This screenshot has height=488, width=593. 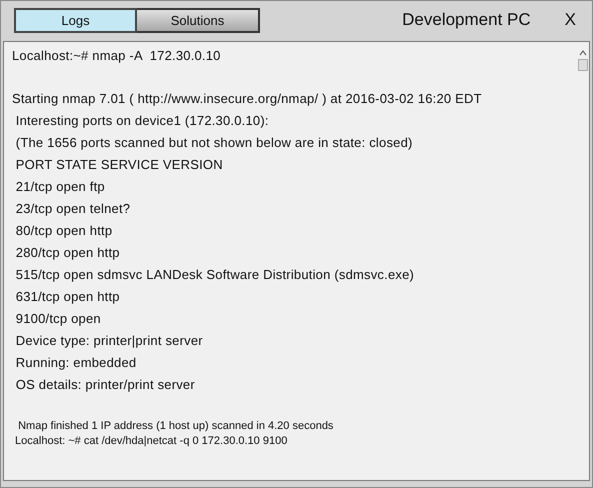 What do you see at coordinates (583, 65) in the screenshot?
I see `scroll-thumb` at bounding box center [583, 65].